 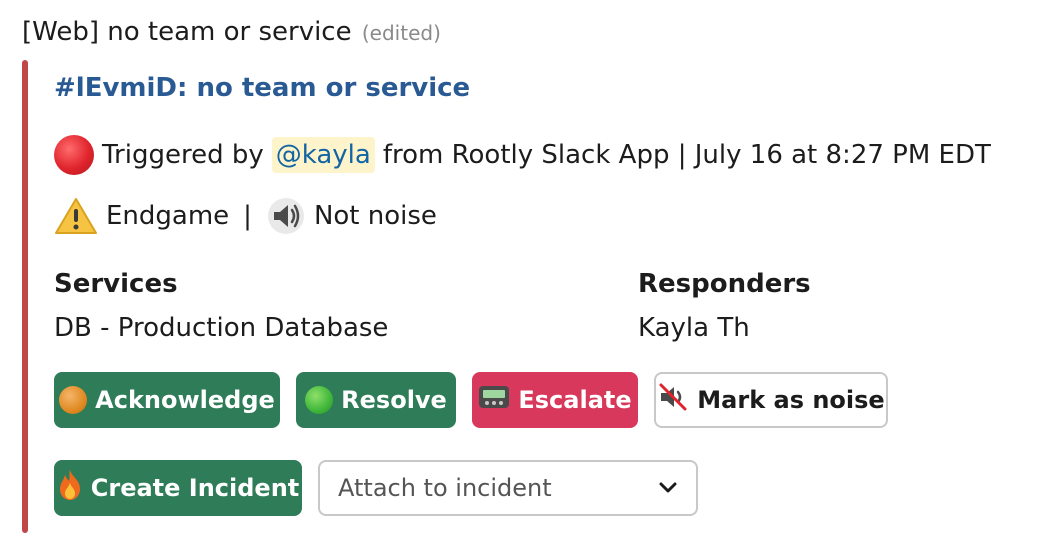 What do you see at coordinates (25, 296) in the screenshot?
I see `attachment-color-bar` at bounding box center [25, 296].